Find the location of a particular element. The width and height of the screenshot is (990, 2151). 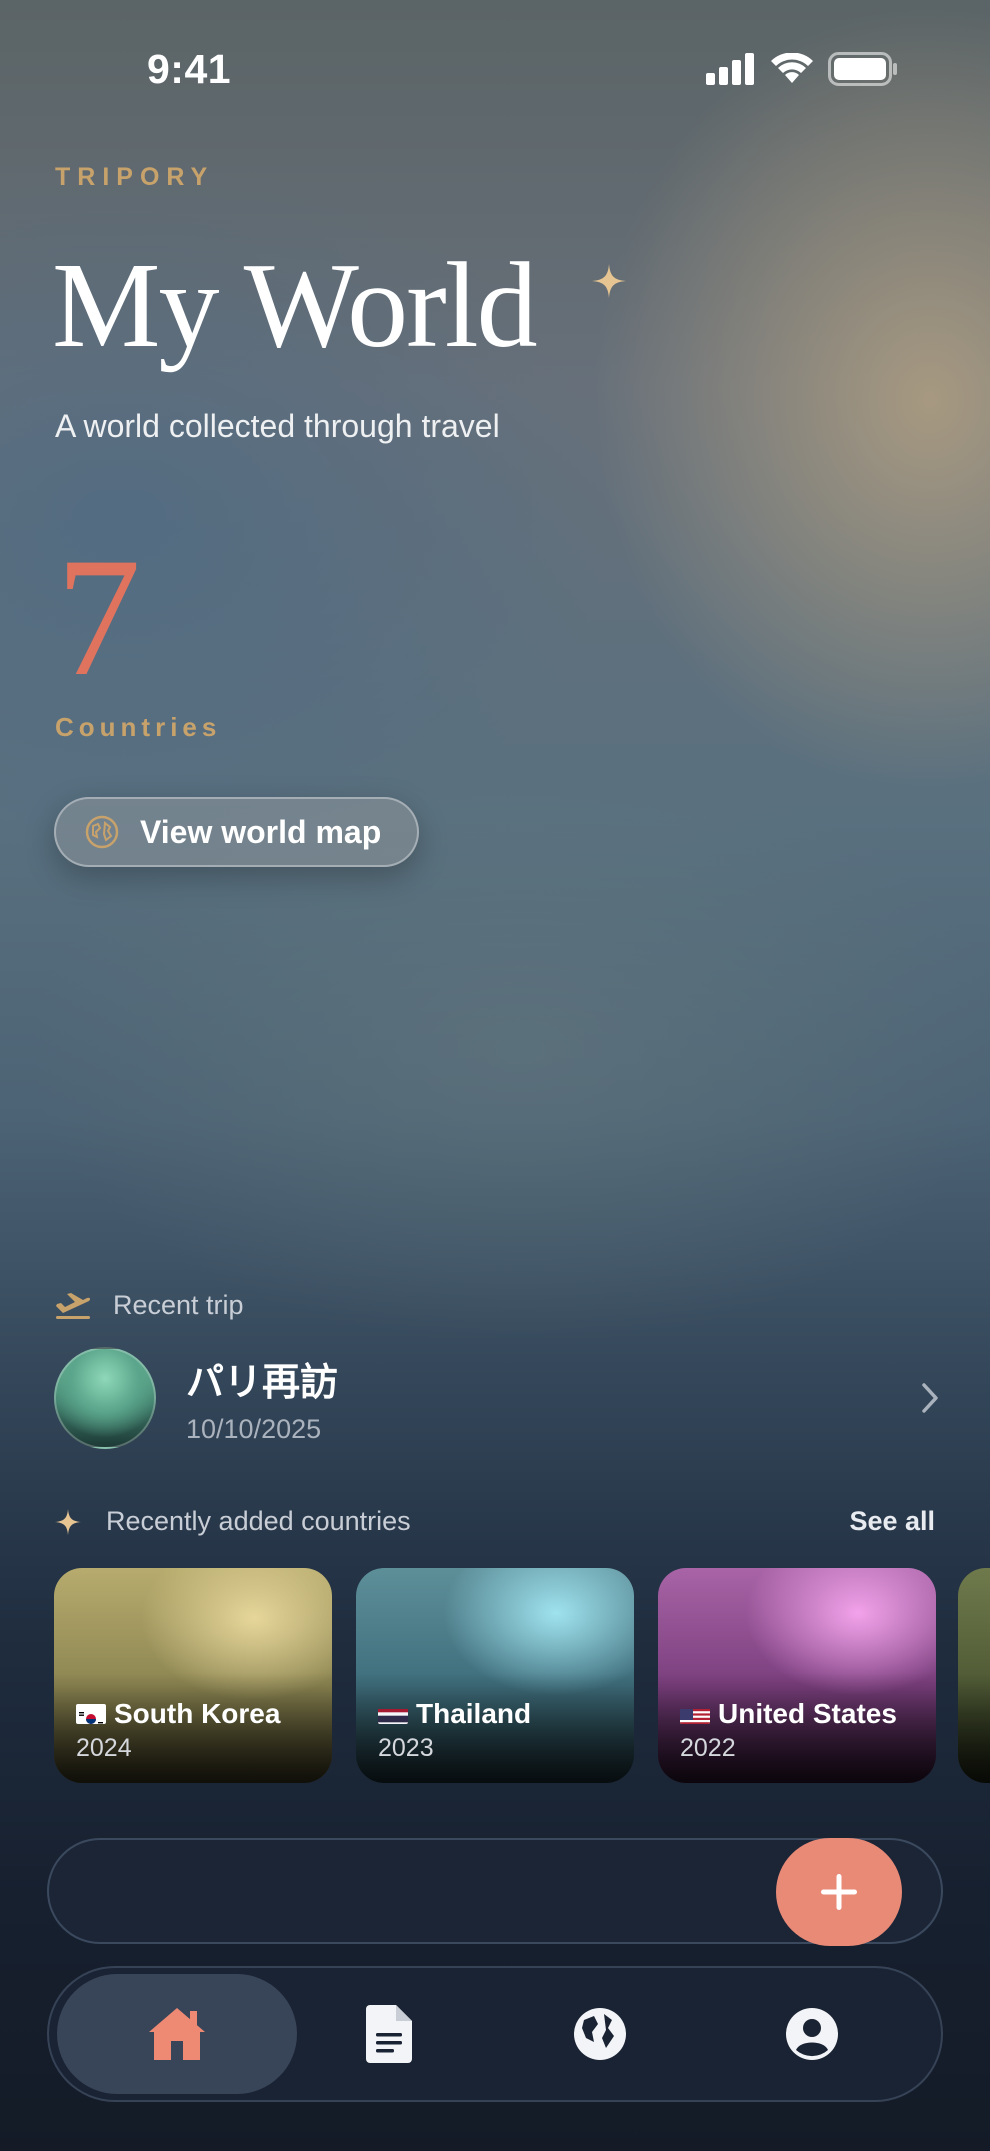

trip-name: パリ再訪 is located at coordinates (262, 1383).